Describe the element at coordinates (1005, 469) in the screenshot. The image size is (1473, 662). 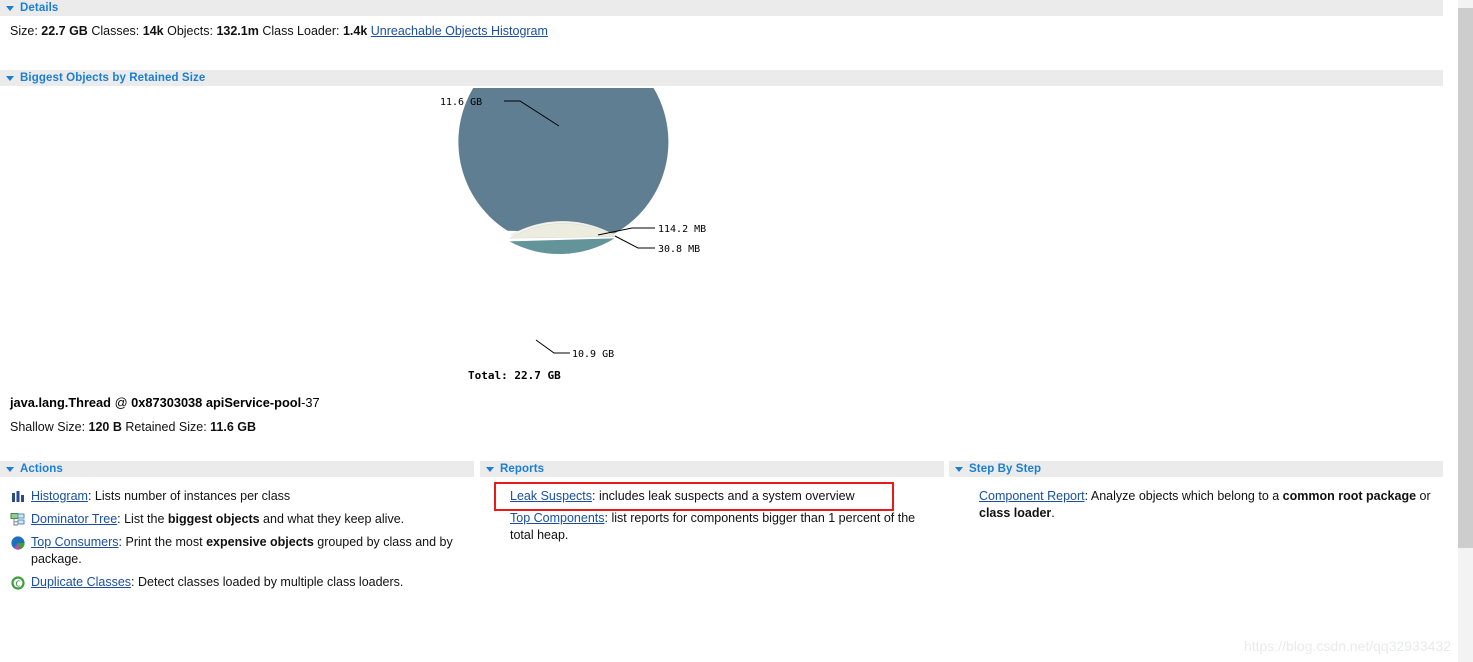
I see `section-title-step-by-step: Step By Step` at that location.